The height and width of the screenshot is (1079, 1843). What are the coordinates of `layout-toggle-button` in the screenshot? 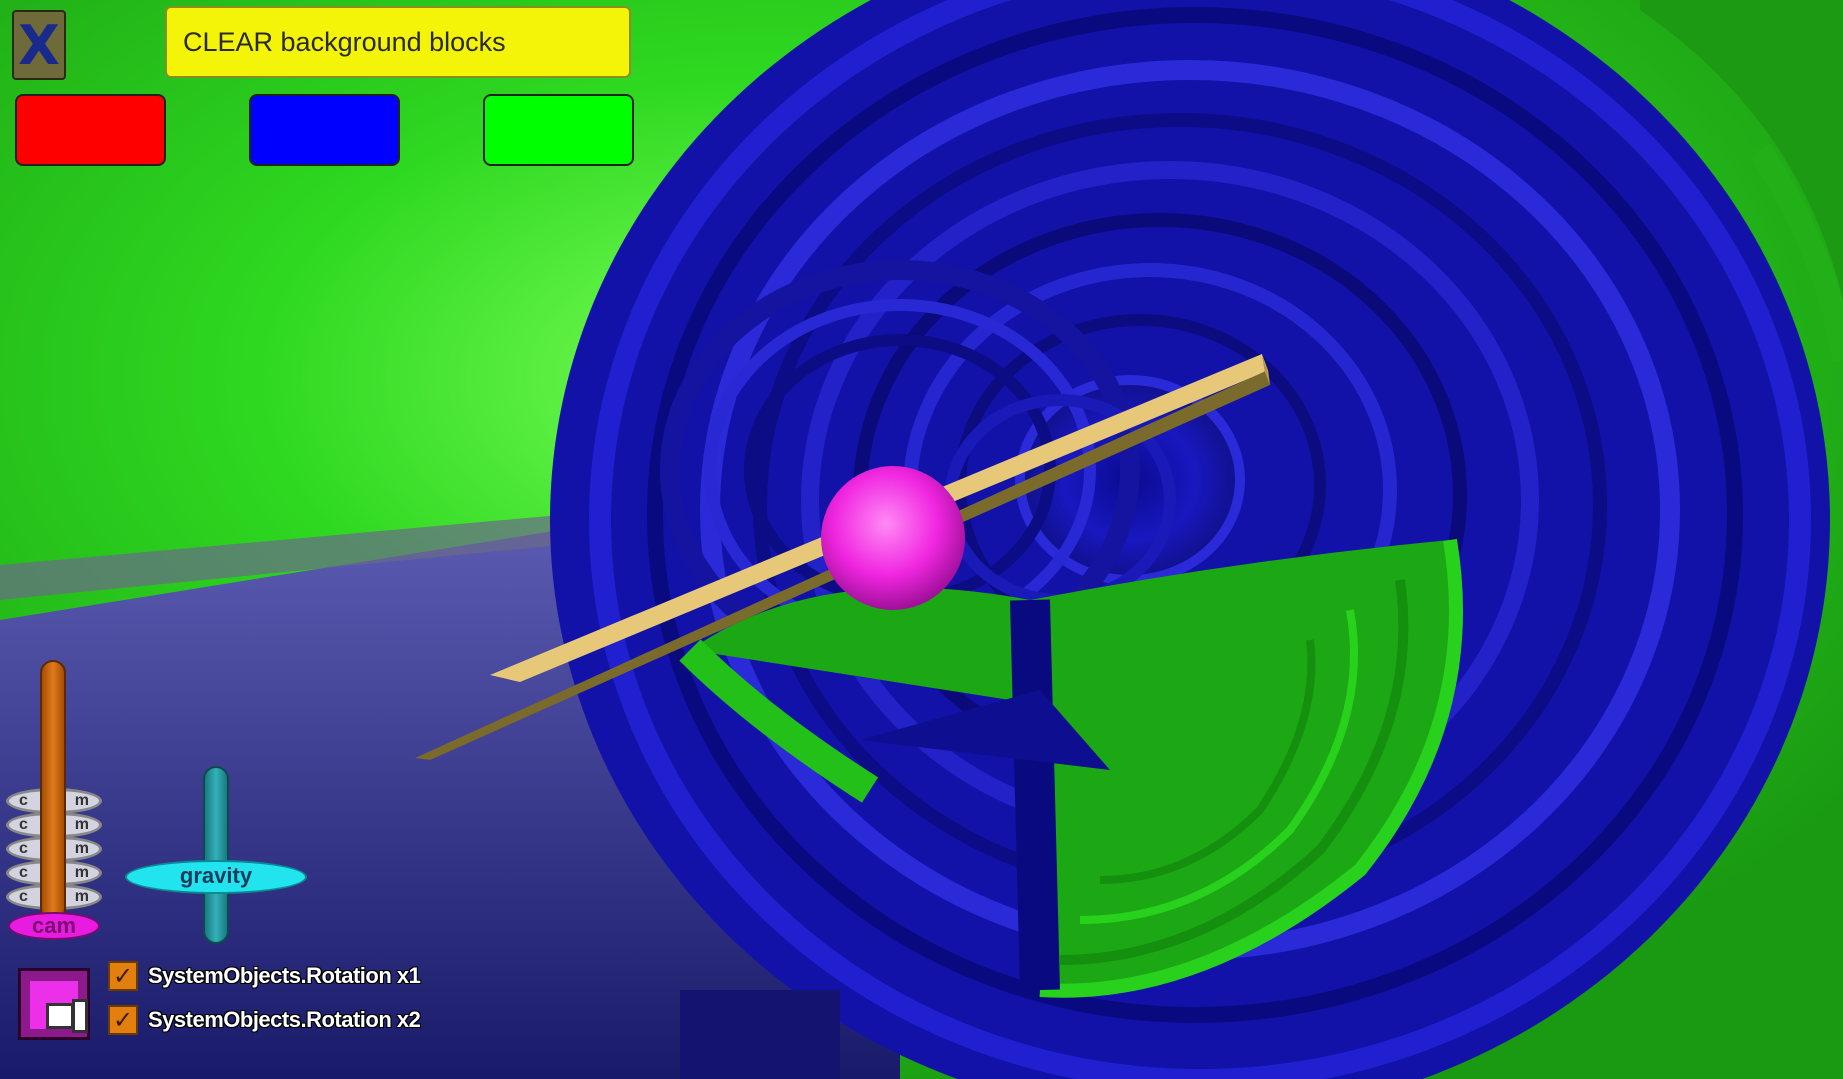 It's located at (54, 1004).